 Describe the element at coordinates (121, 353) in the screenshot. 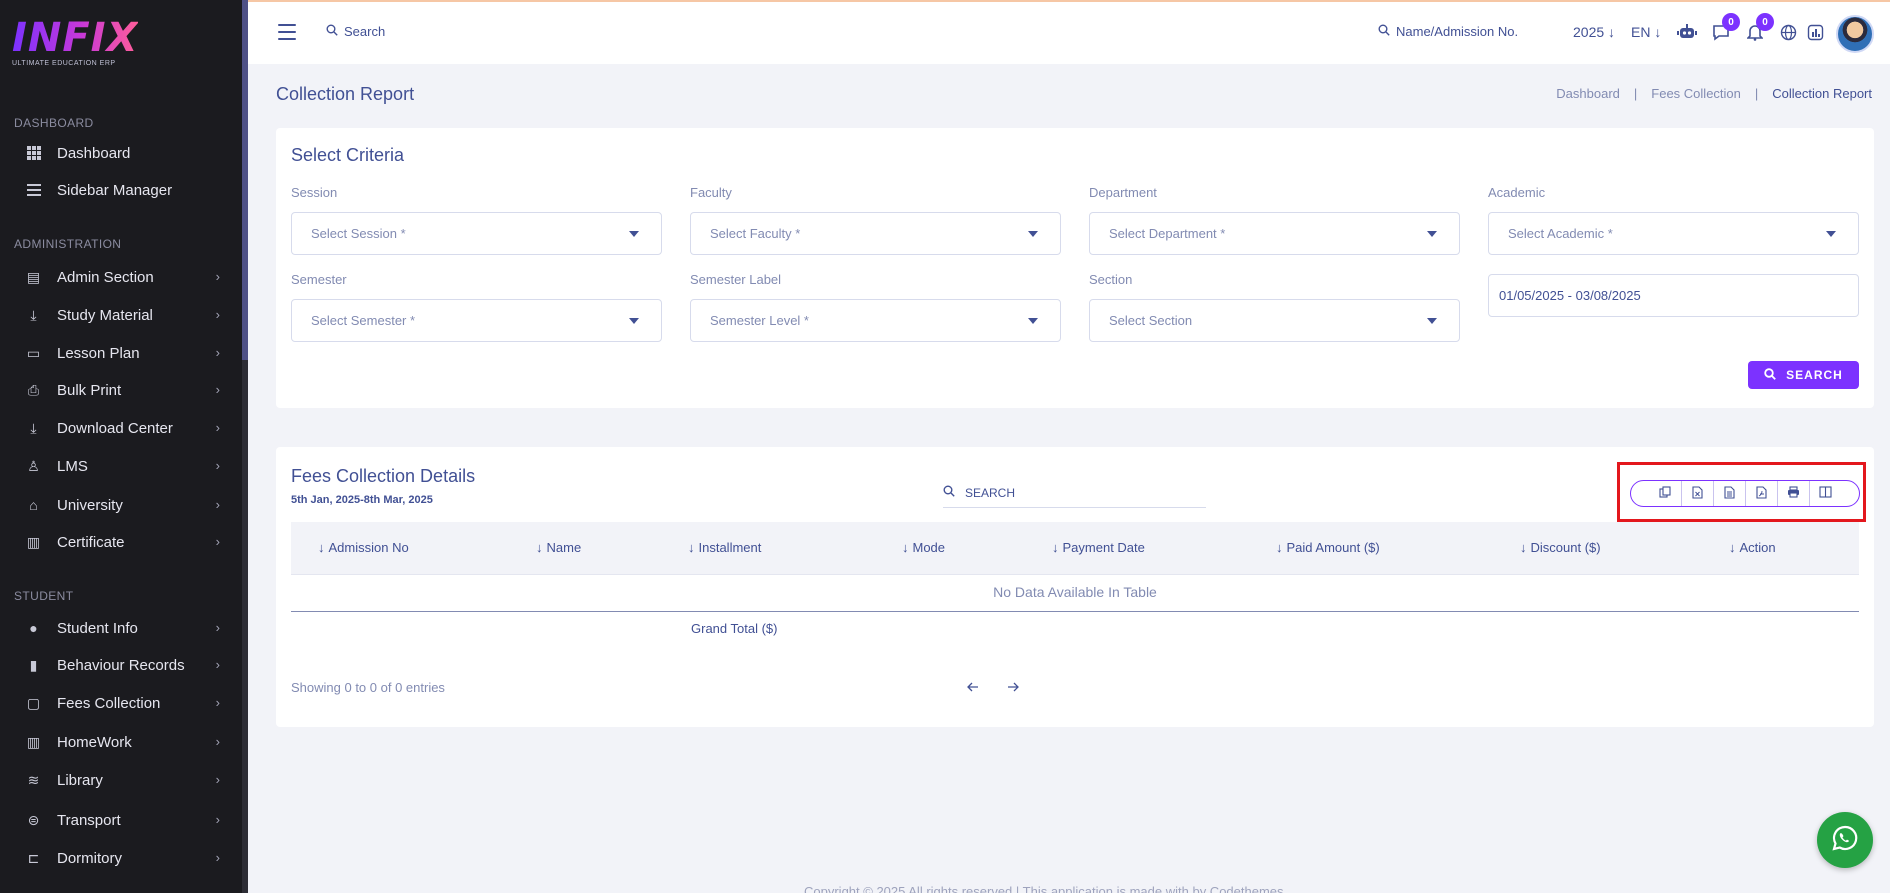

I see `sidebar-item-lesson-plan: ▭ Lesson Plan ›` at that location.